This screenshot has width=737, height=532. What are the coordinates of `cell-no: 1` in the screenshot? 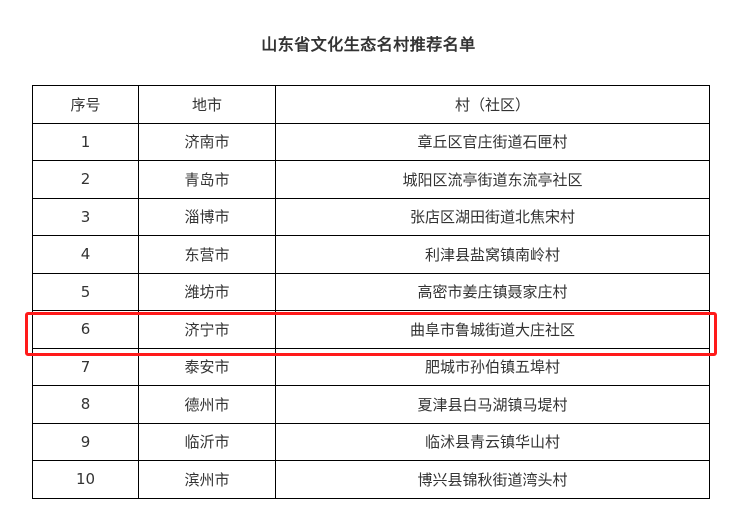 It's located at (85, 141).